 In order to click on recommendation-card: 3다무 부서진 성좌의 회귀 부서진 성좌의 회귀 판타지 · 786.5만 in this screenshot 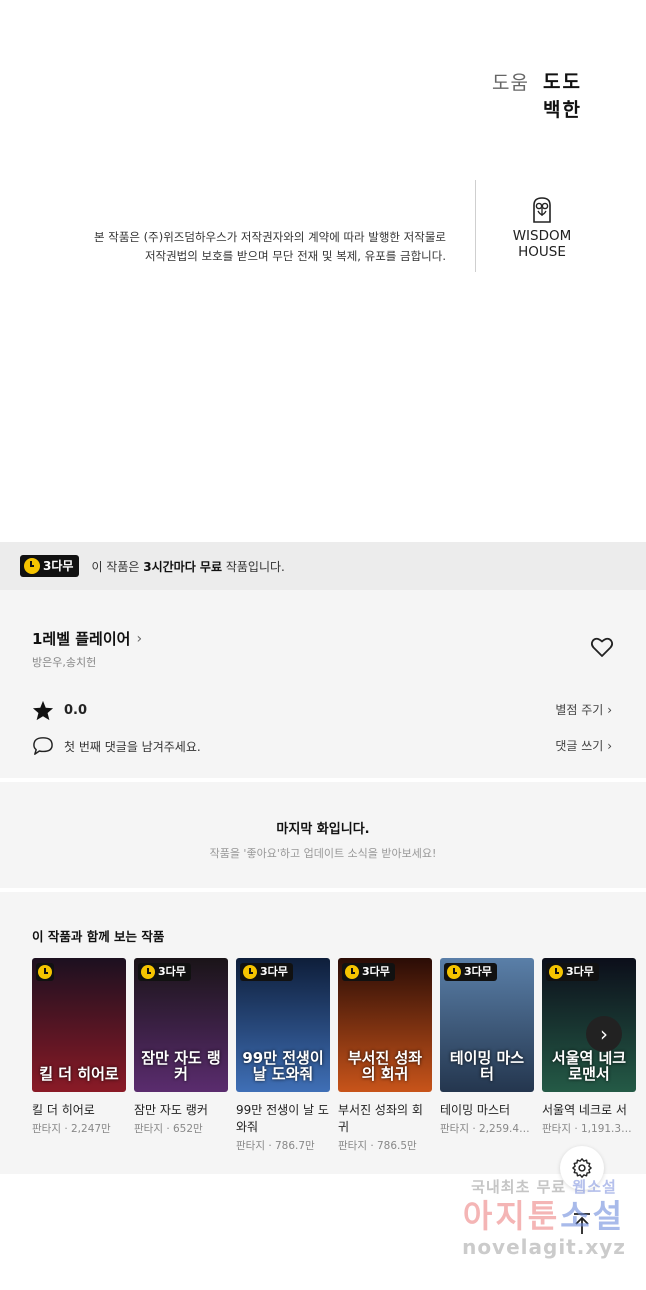, I will do `click(385, 1055)`.